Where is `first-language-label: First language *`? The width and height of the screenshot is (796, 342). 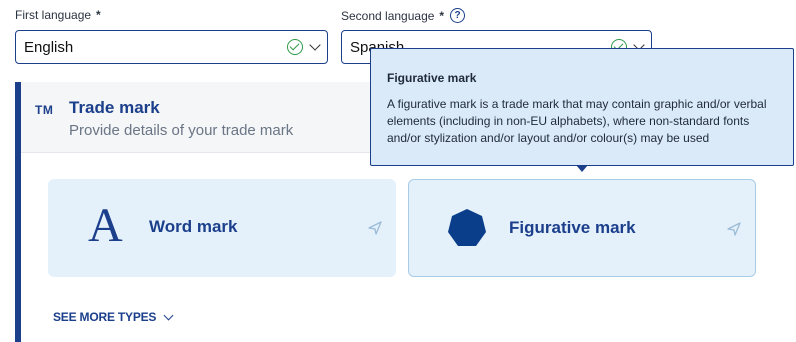
first-language-label: First language * is located at coordinates (58, 15).